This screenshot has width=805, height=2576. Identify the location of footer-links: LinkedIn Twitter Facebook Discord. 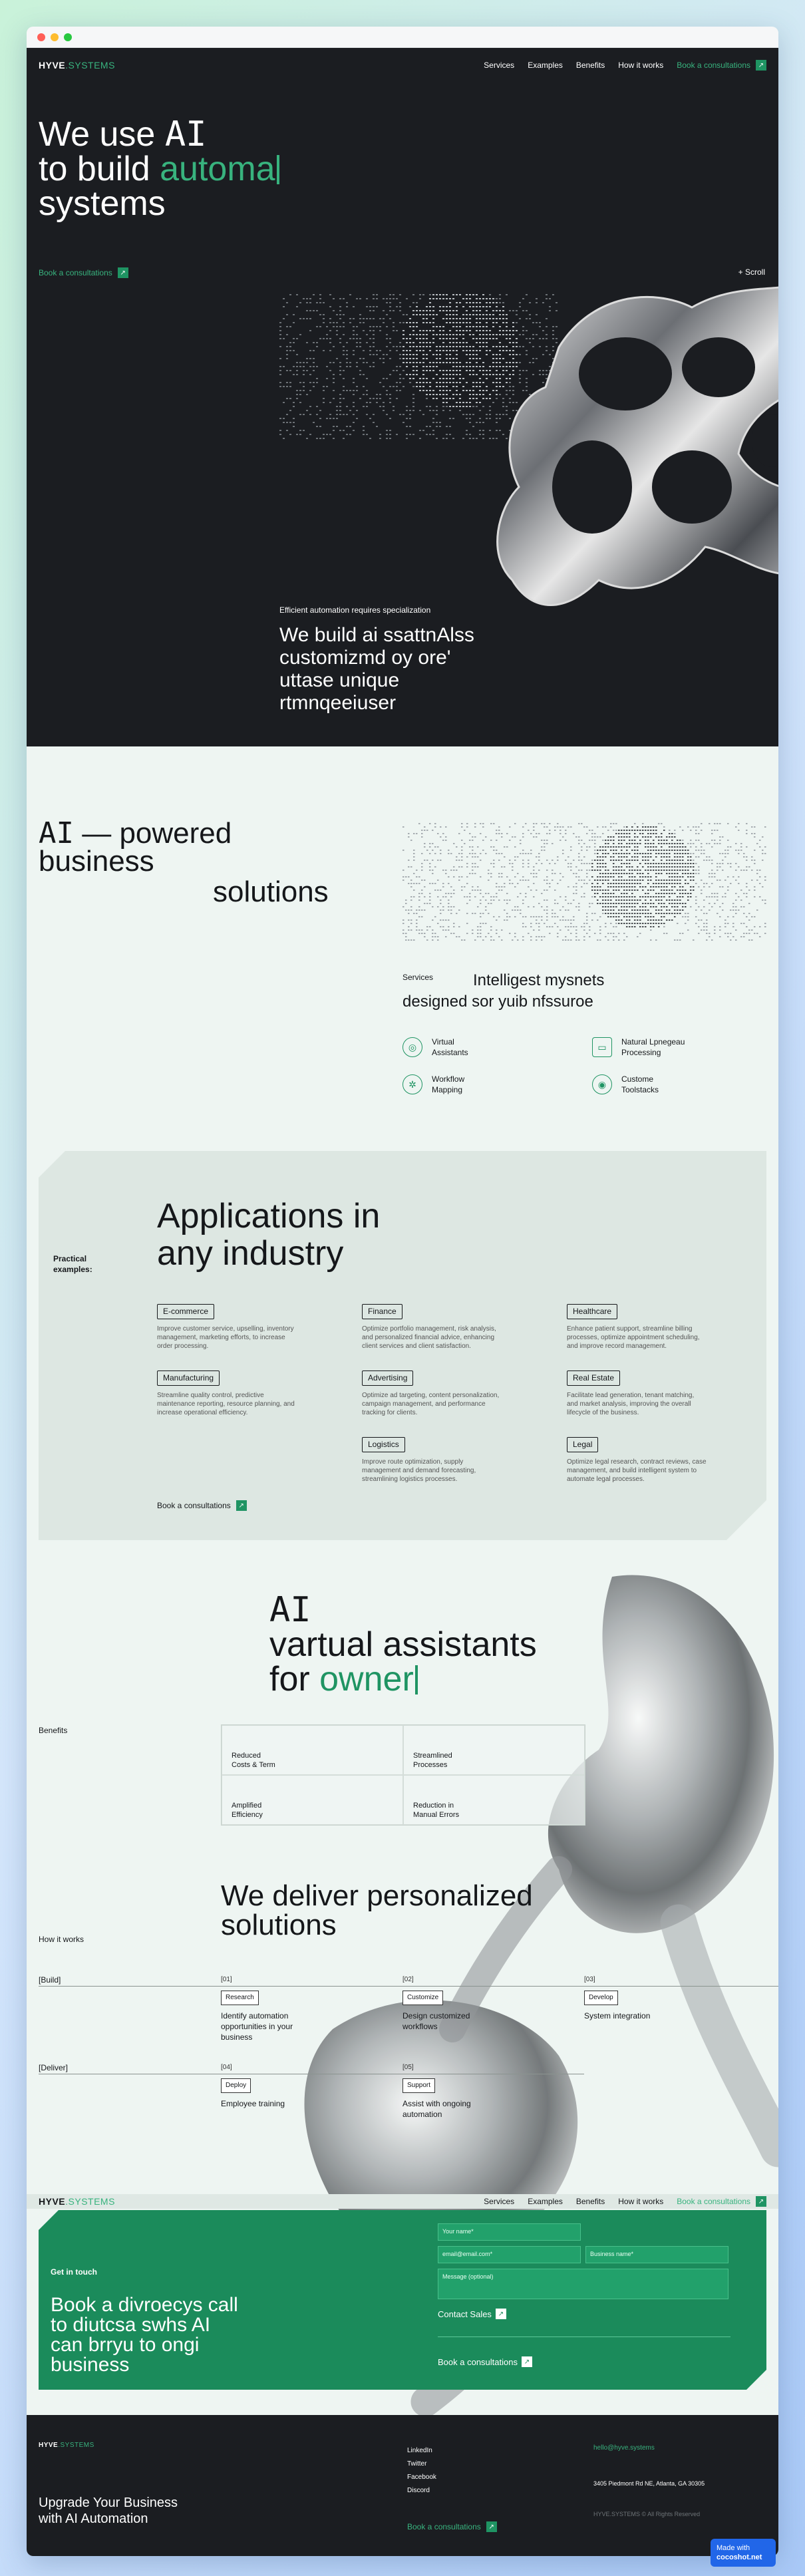
(421, 2470).